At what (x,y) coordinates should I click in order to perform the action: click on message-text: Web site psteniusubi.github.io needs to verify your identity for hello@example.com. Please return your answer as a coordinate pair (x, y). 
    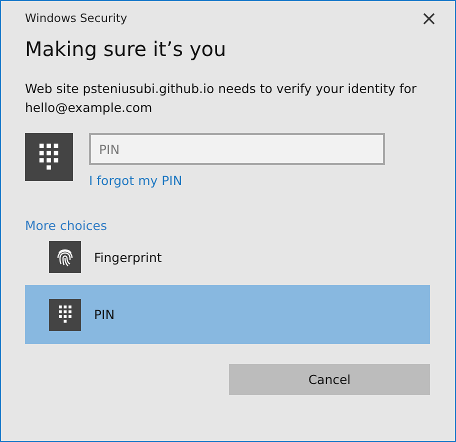
    Looking at the image, I should click on (221, 98).